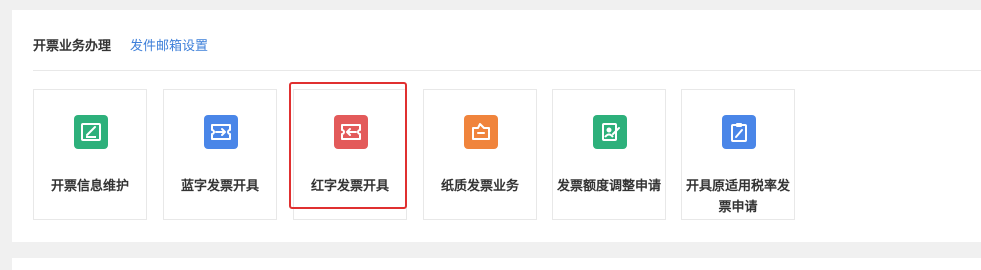 Image resolution: width=981 pixels, height=270 pixels. Describe the element at coordinates (481, 132) in the screenshot. I see `paper-ticket-icon` at that location.